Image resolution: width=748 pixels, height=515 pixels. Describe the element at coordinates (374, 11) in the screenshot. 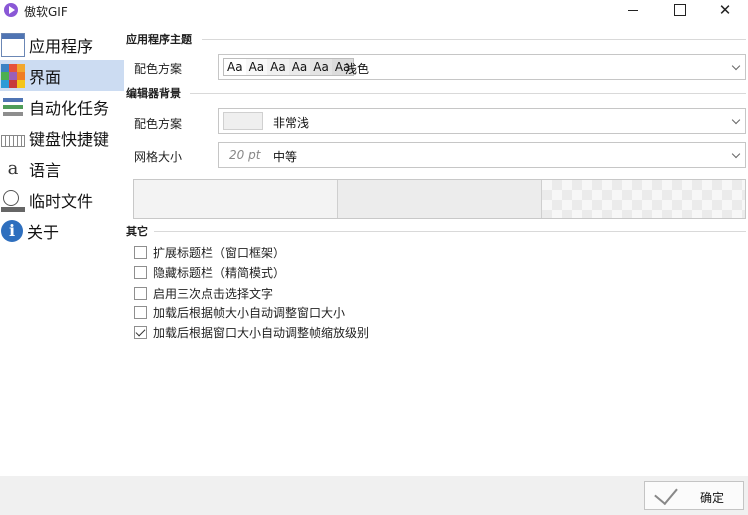

I see `title-bar: 傲软GIF ✕` at that location.